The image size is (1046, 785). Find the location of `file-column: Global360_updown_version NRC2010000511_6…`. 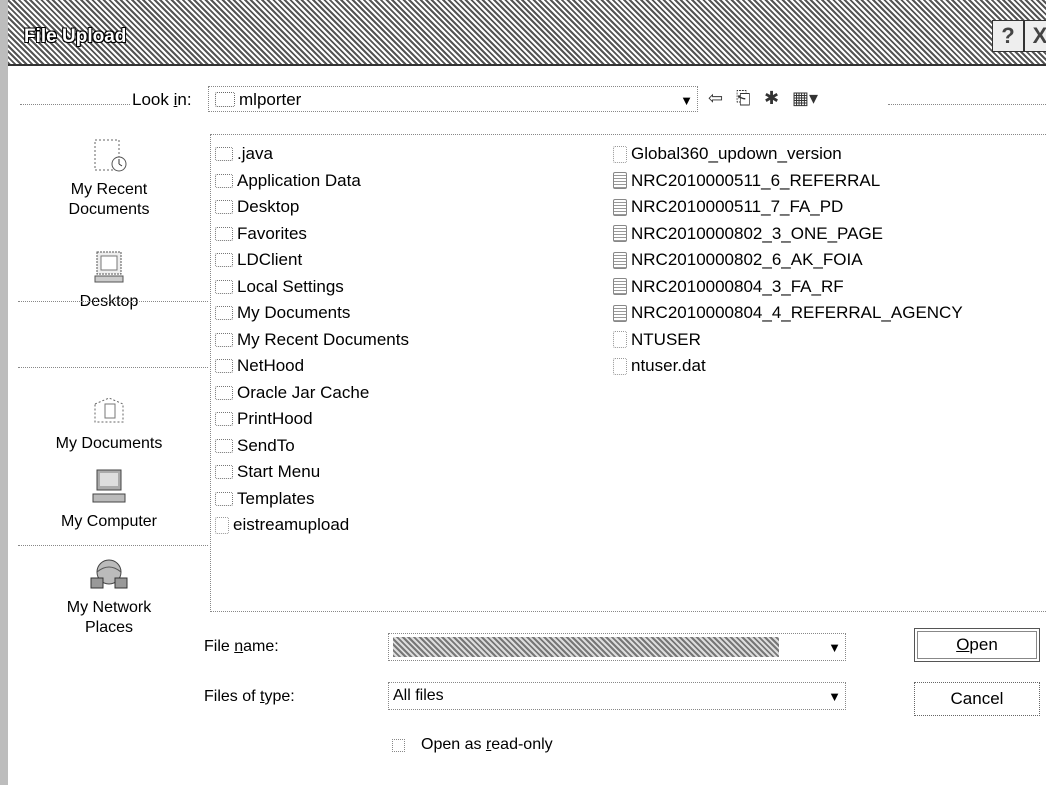

file-column: Global360_updown_version NRC2010000511_6… is located at coordinates (788, 260).